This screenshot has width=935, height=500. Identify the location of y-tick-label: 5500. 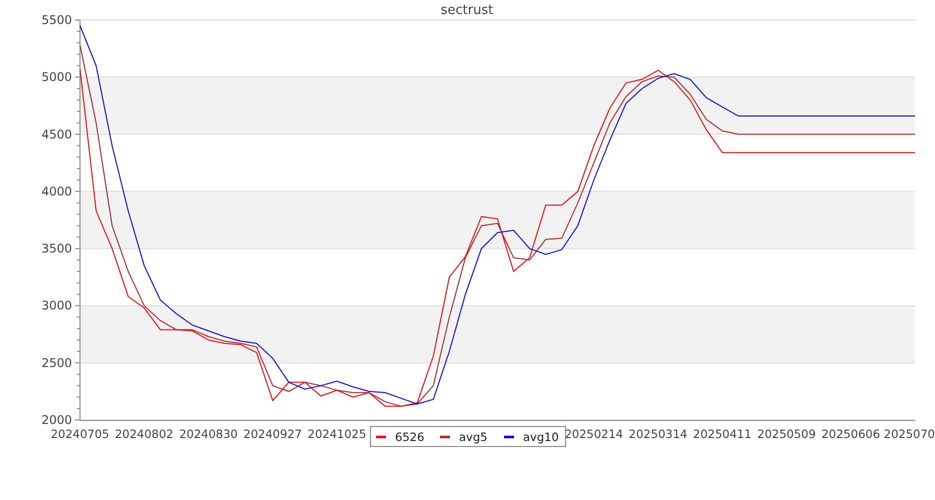
(56, 20).